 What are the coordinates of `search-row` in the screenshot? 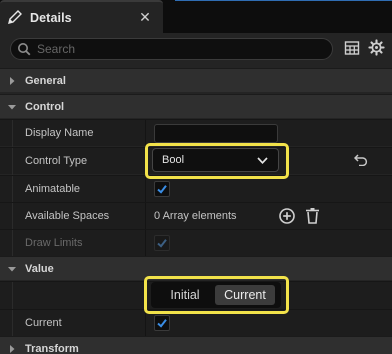 It's located at (196, 48).